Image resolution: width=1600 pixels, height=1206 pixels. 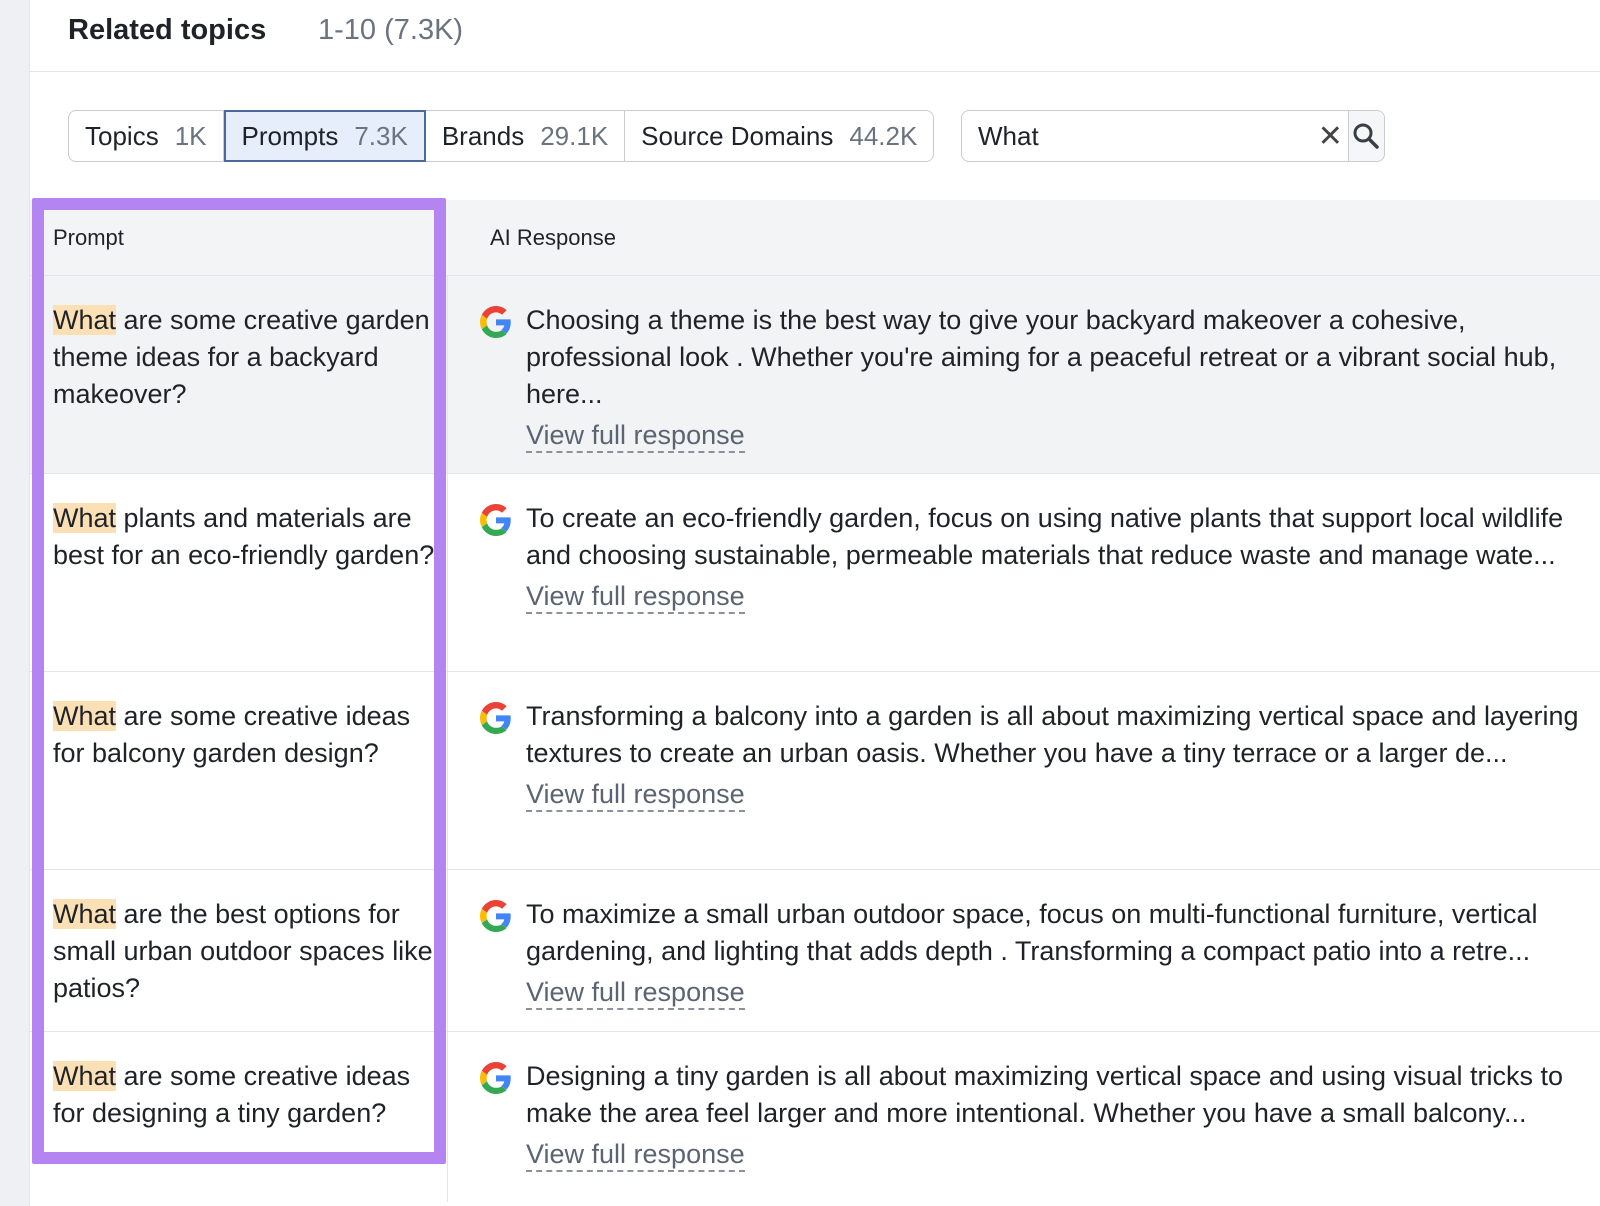 I want to click on result-range: 1-10 (7.3K), so click(x=391, y=30).